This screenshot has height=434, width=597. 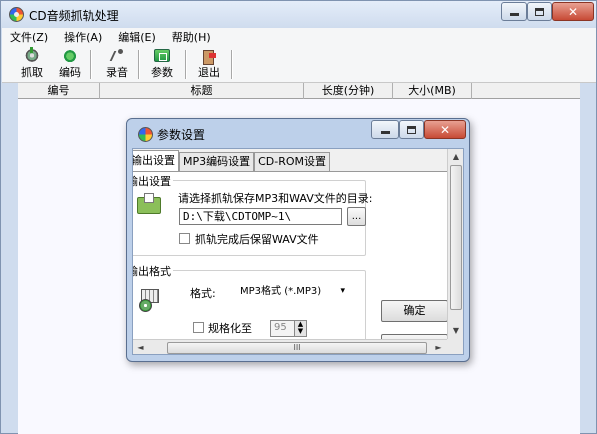 I want to click on menu-operation: 操作(A), so click(x=83, y=37).